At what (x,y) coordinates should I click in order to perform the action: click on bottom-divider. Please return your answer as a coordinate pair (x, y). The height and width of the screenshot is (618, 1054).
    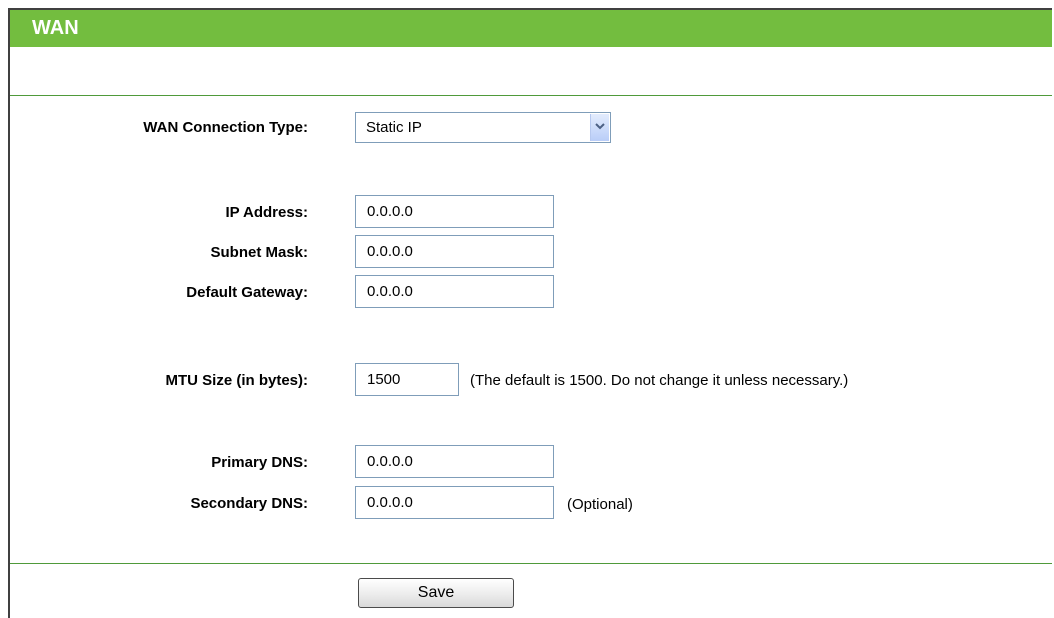
    Looking at the image, I should click on (531, 563).